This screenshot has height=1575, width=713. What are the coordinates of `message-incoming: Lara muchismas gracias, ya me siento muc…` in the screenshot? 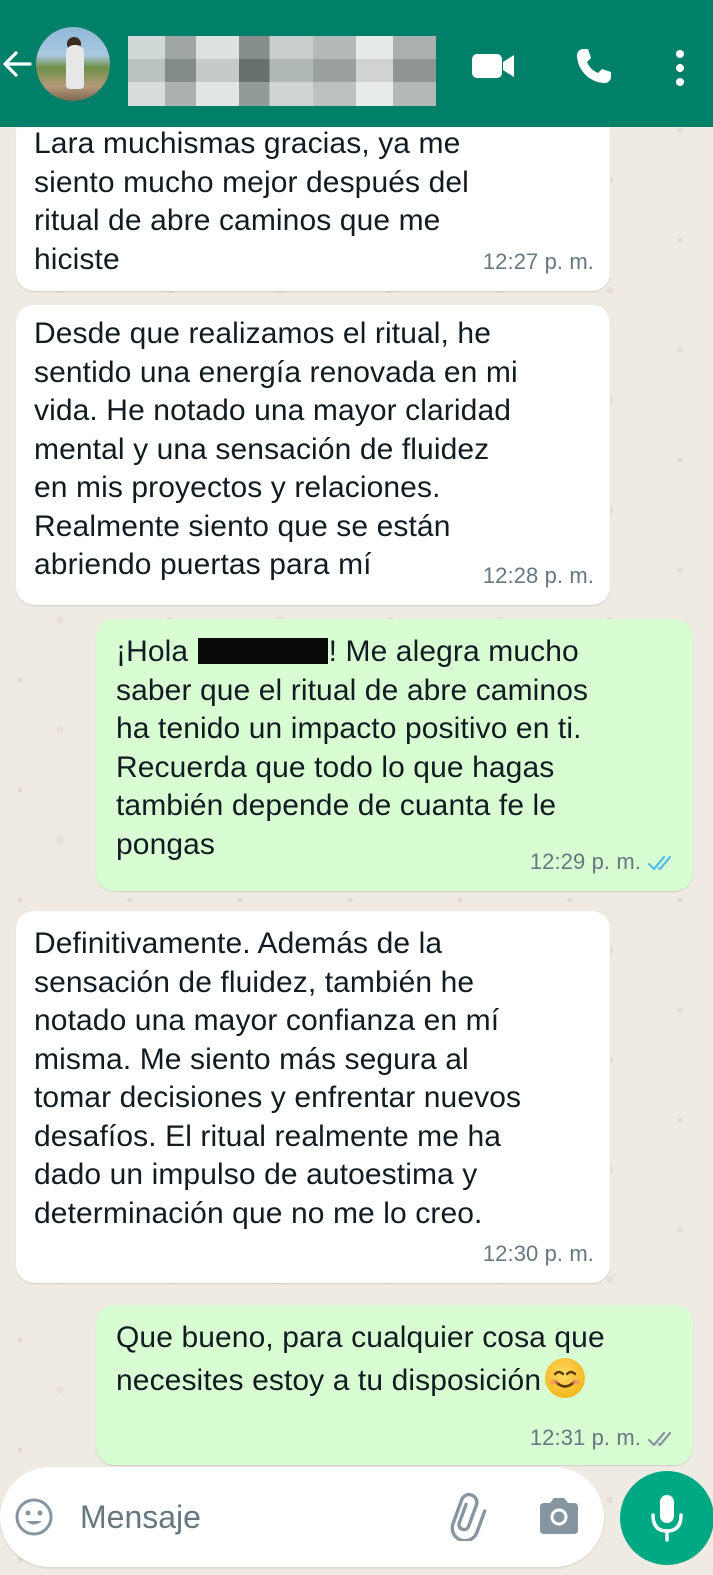 It's located at (313, 209).